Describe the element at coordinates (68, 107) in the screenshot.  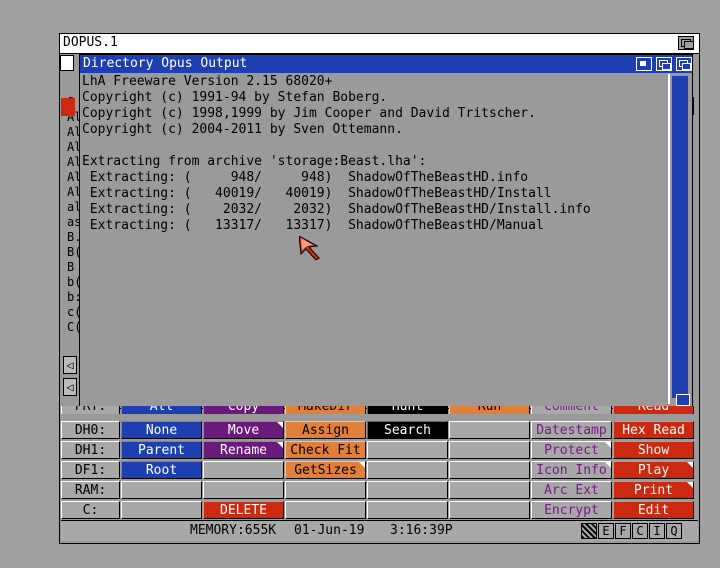
I see `lister-status-marker` at that location.